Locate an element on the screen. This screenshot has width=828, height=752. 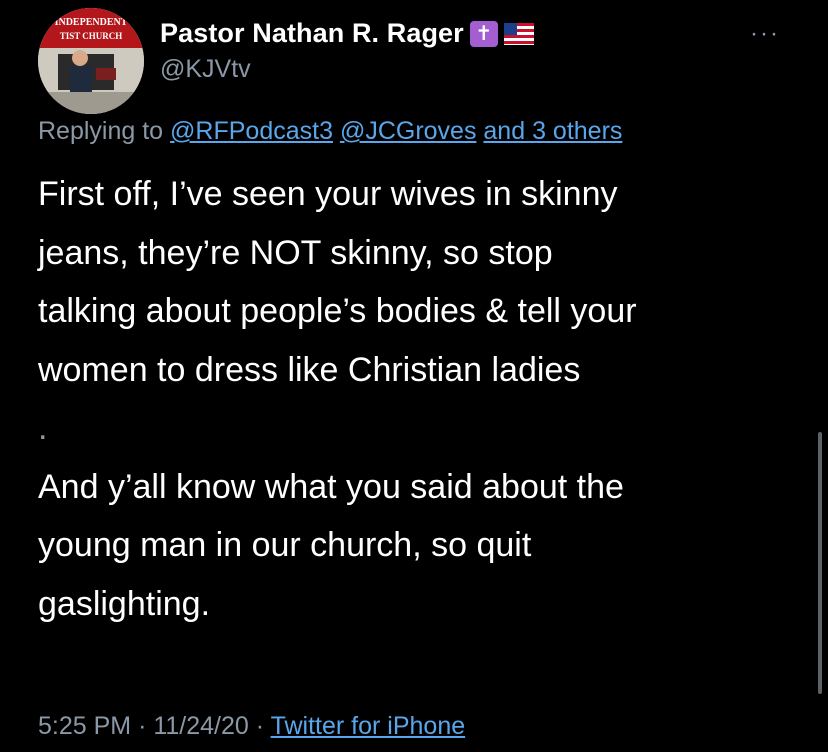
author-display-name: Pastor Nathan R. Rager is located at coordinates (312, 33).